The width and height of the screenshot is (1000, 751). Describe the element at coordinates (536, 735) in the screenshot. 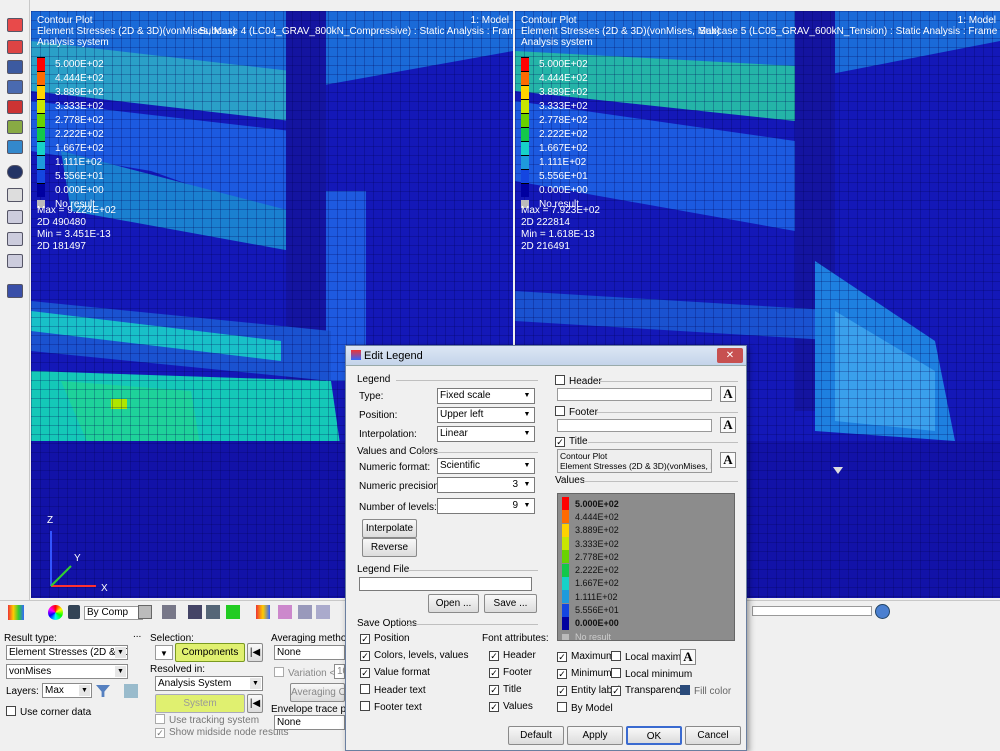

I see `default-button: Default` at that location.